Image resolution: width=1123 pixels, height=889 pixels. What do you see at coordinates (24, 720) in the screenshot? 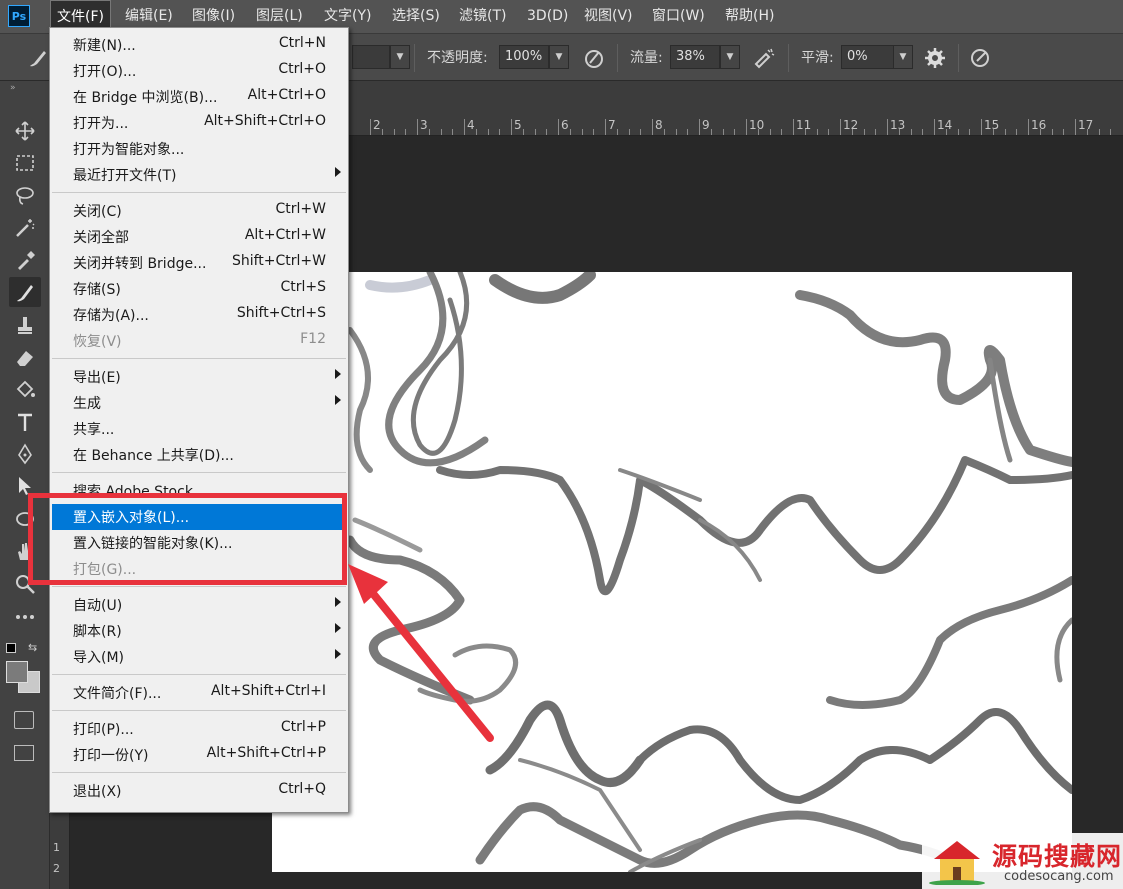
I see `quick-mask-icon` at bounding box center [24, 720].